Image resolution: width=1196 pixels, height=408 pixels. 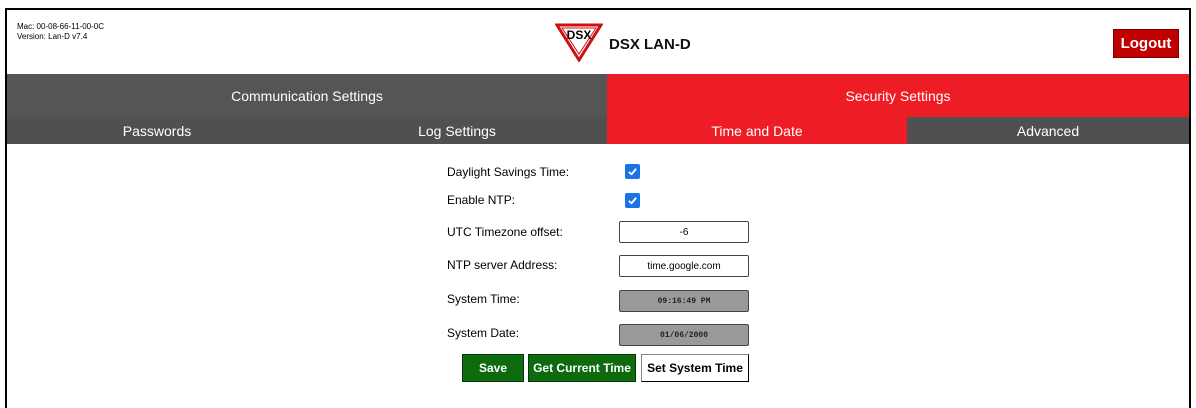 I want to click on main-tabs: Communication Settings Security Settings, so click(x=598, y=95).